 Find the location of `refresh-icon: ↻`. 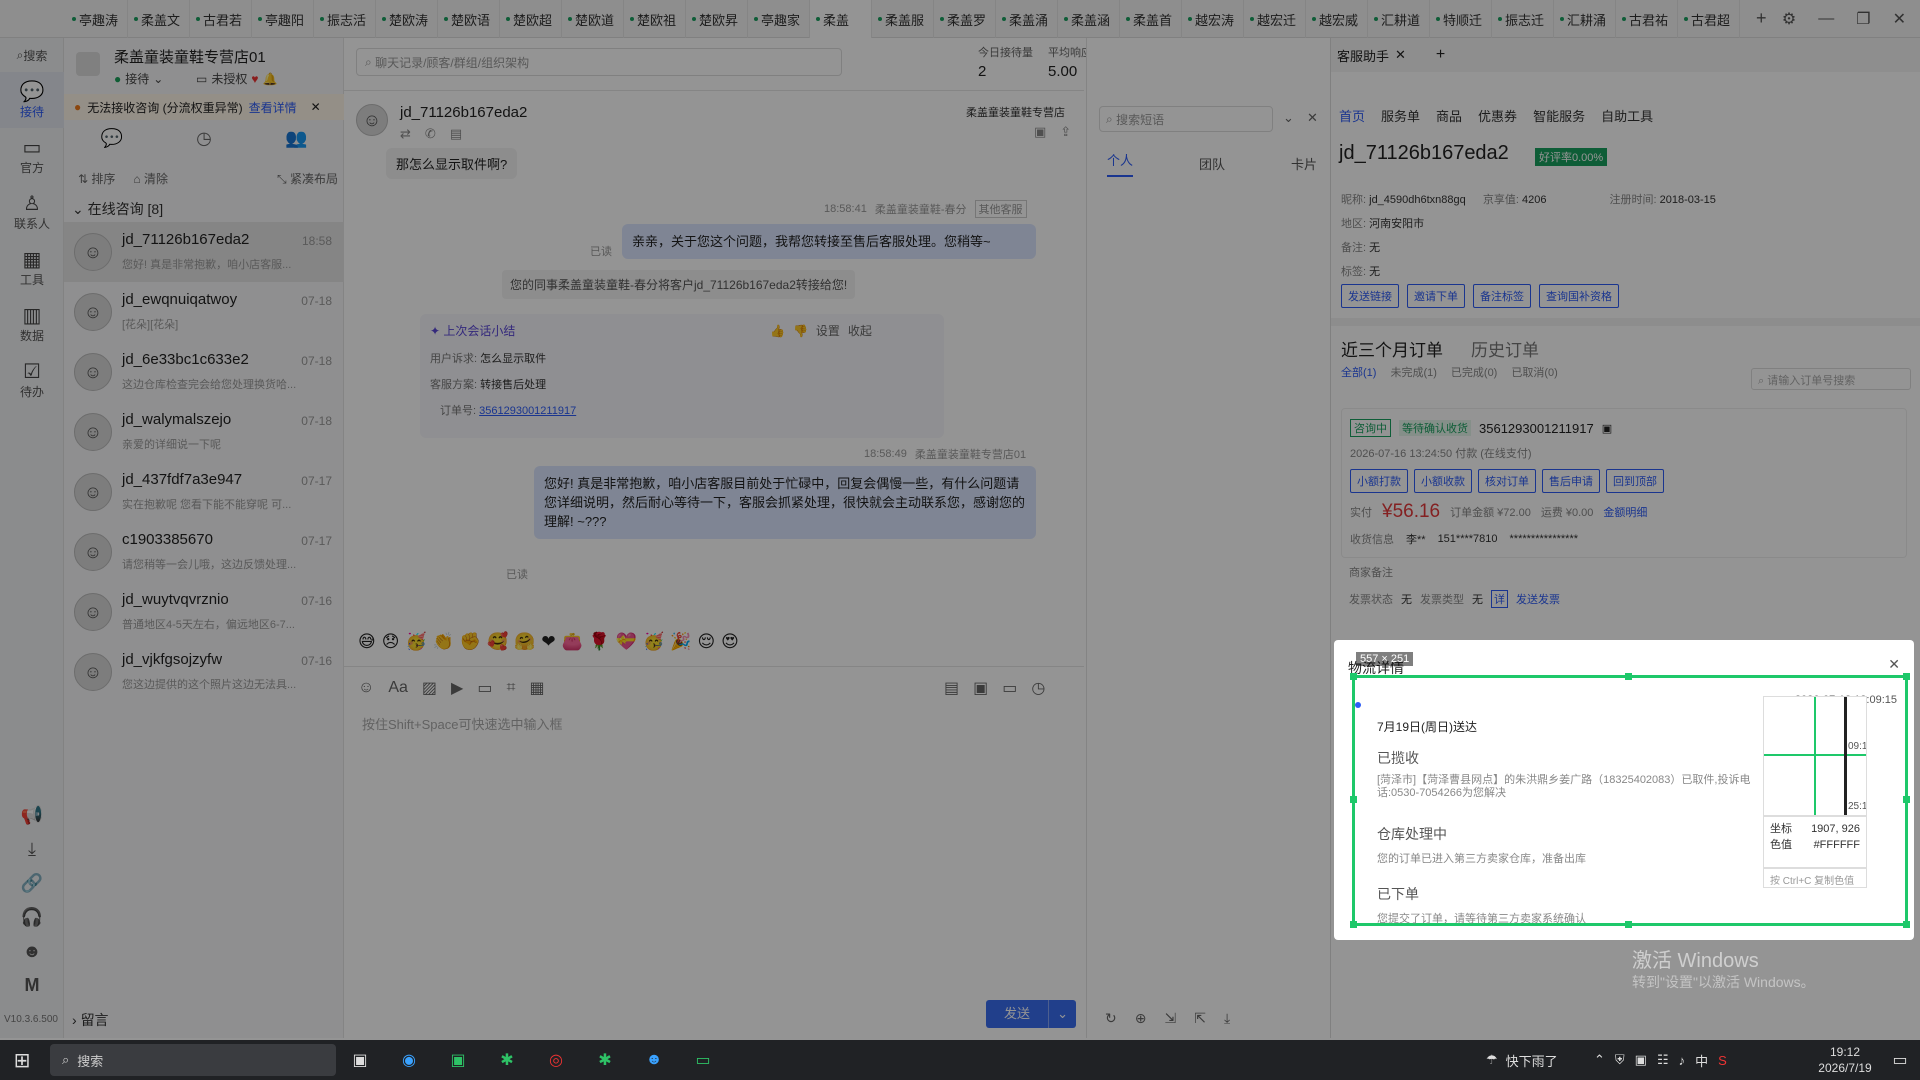

refresh-icon: ↻ is located at coordinates (1111, 1018).